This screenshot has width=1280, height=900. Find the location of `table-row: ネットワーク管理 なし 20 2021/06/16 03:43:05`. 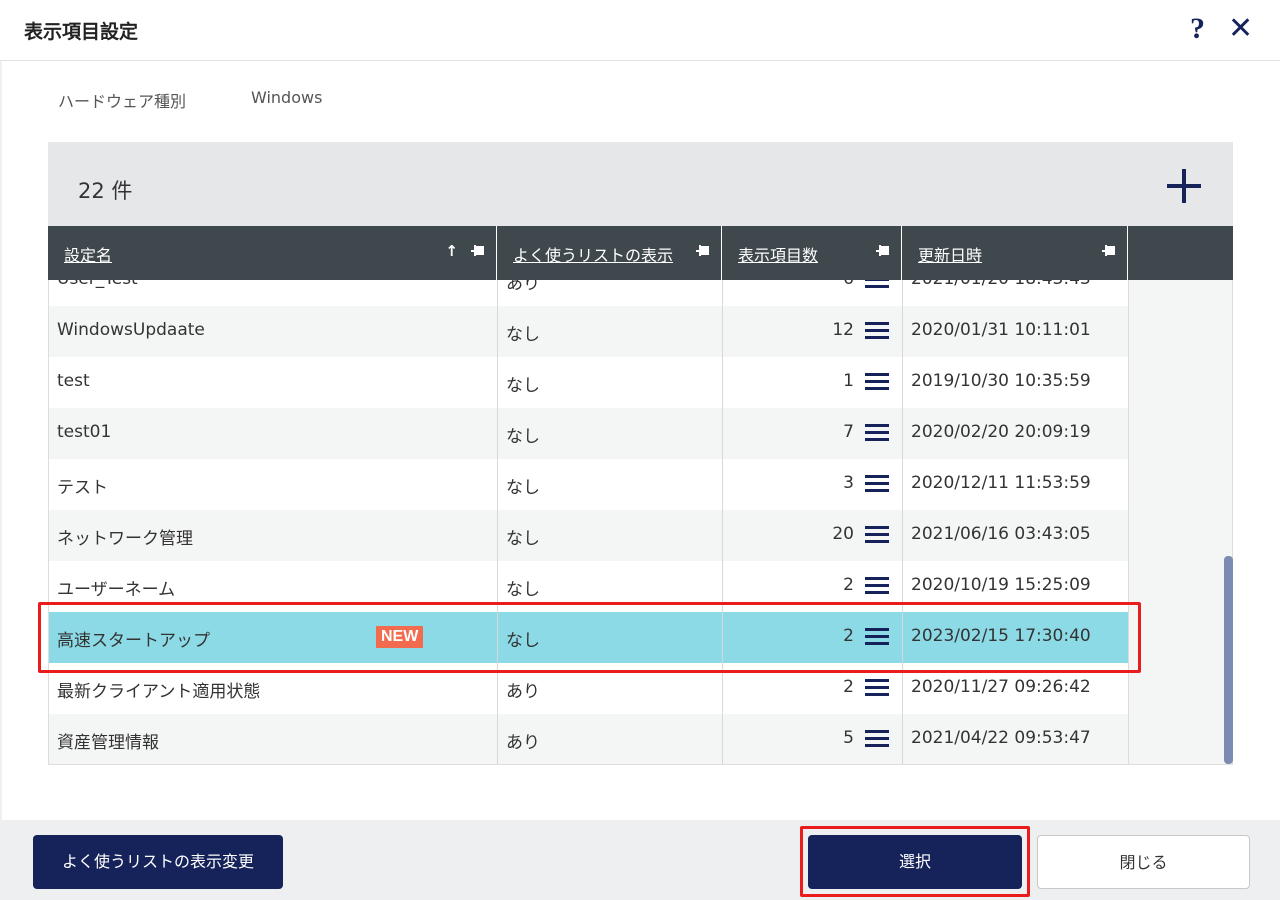

table-row: ネットワーク管理 なし 20 2021/06/16 03:43:05 is located at coordinates (588, 535).